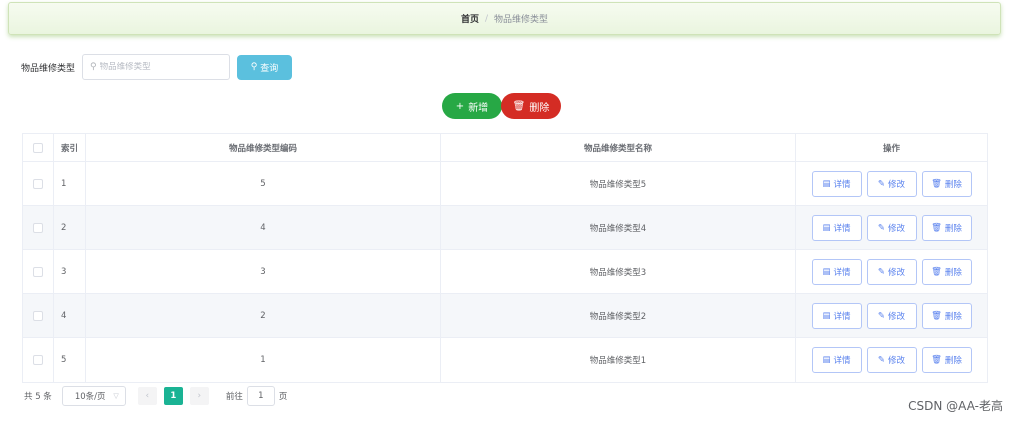 The image size is (1011, 422). I want to click on row-code: 1, so click(263, 360).